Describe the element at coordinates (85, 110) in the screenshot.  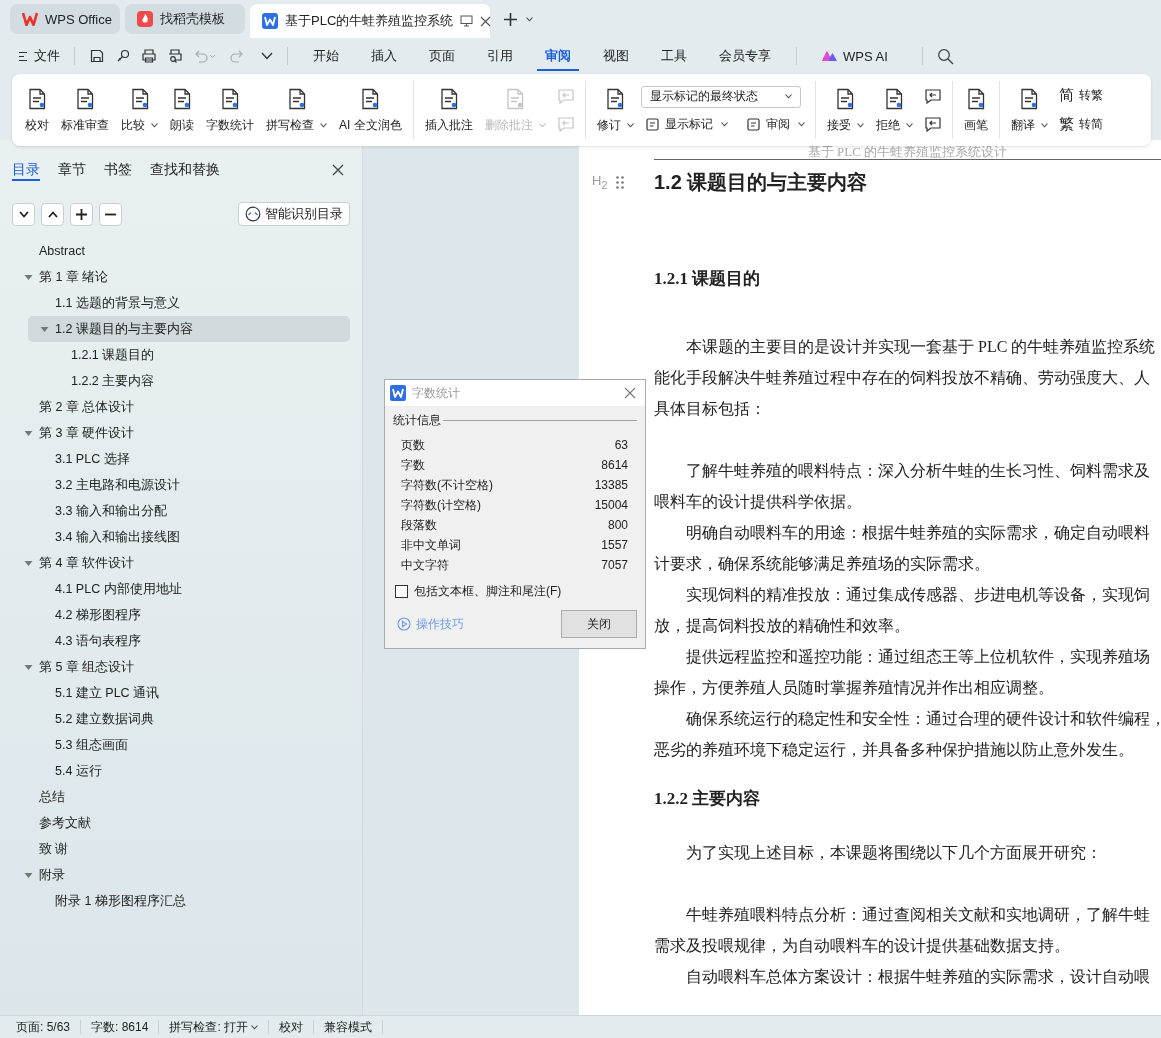
I see `ribbon-button: 标准审查` at that location.